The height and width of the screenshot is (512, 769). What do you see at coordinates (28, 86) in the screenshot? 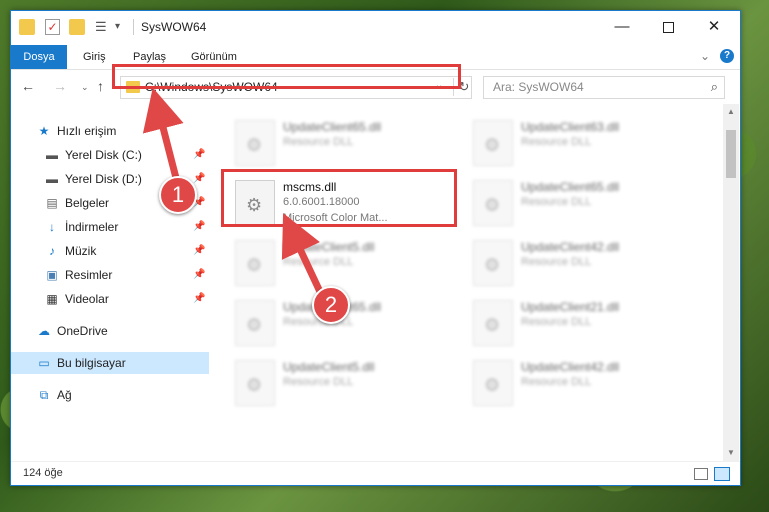
I see `back-button: ←` at bounding box center [28, 86].